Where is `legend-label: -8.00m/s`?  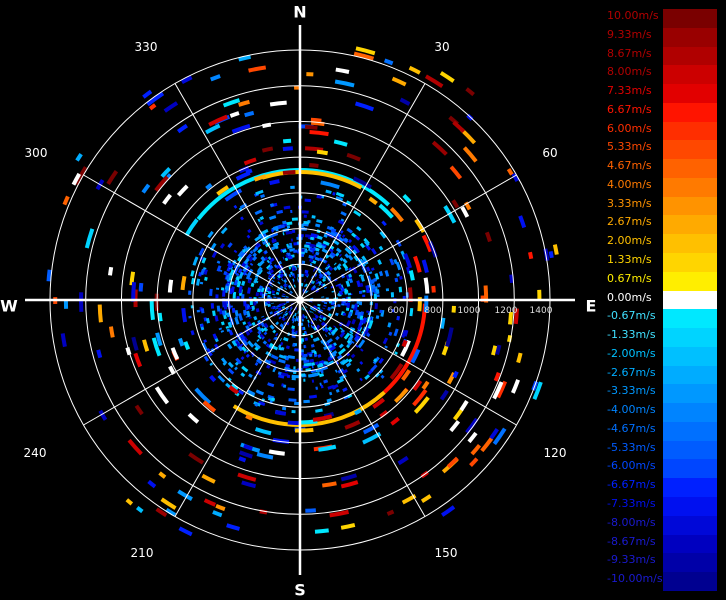 legend-label: -8.00m/s is located at coordinates (631, 522).